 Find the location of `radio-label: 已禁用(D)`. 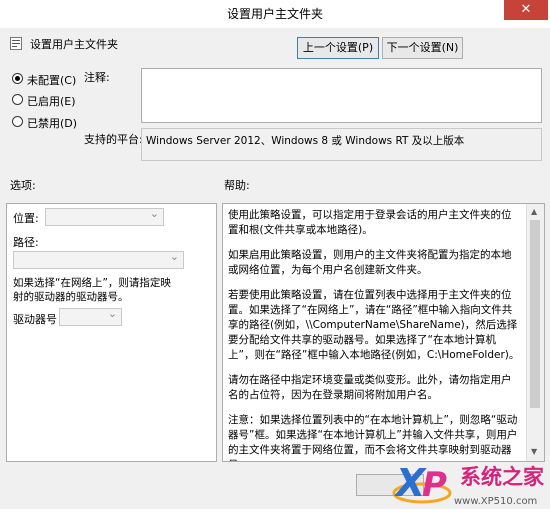

radio-label: 已禁用(D) is located at coordinates (52, 123).